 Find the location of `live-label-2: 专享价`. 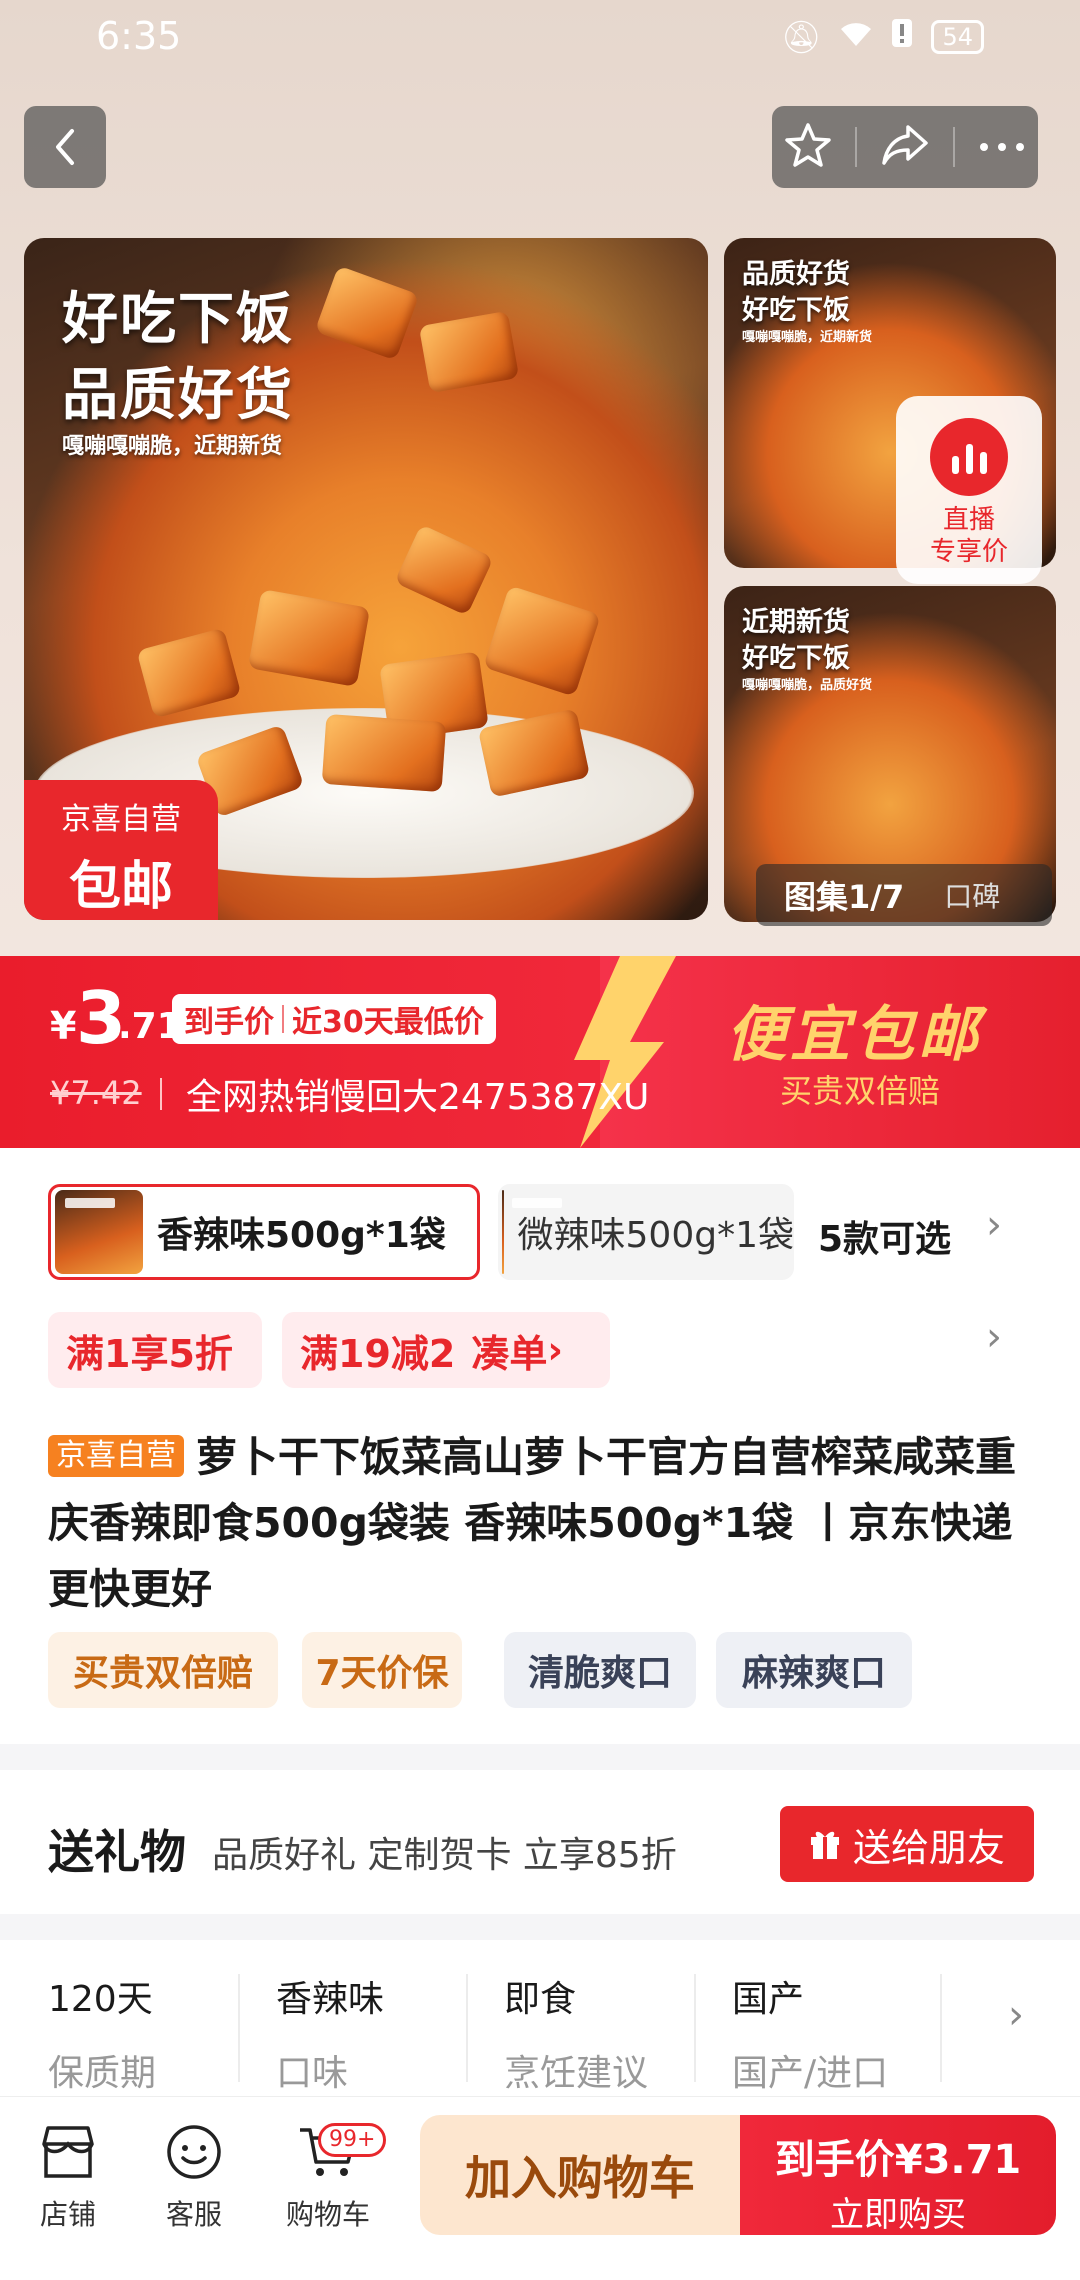

live-label-2: 专享价 is located at coordinates (968, 552).